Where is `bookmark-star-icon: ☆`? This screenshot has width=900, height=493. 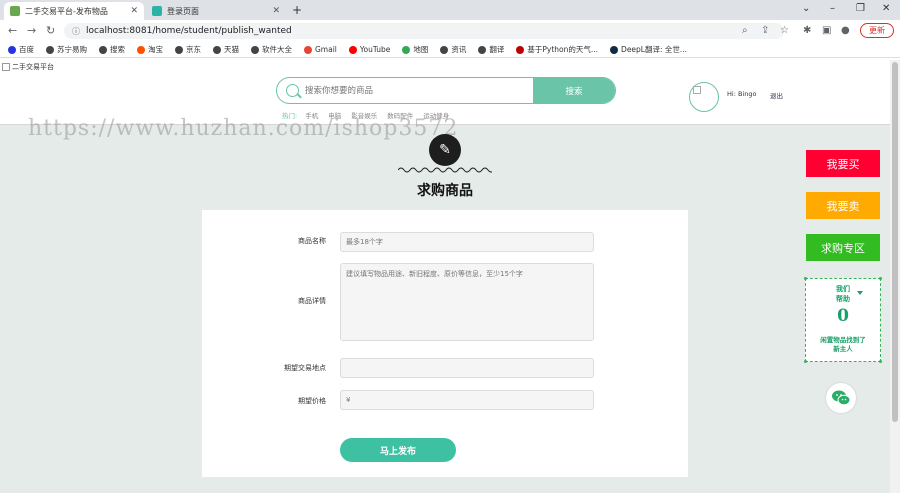 bookmark-star-icon: ☆ is located at coordinates (784, 30).